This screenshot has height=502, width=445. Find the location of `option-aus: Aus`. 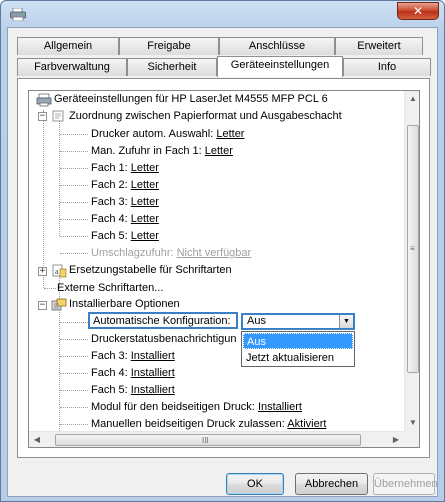

option-aus: Aus is located at coordinates (298, 341).